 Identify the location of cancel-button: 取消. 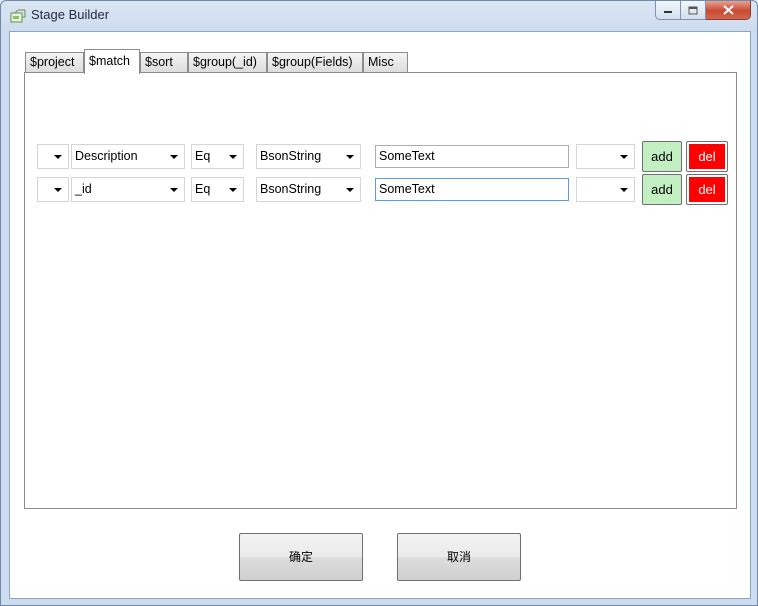
(459, 557).